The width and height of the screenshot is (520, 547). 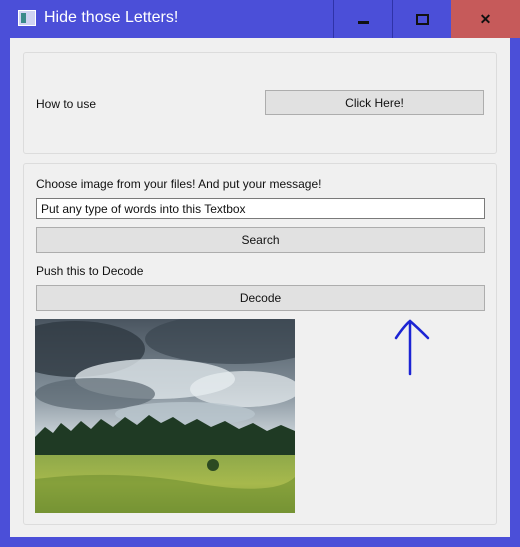 I want to click on close-icon: ✕, so click(x=485, y=18).